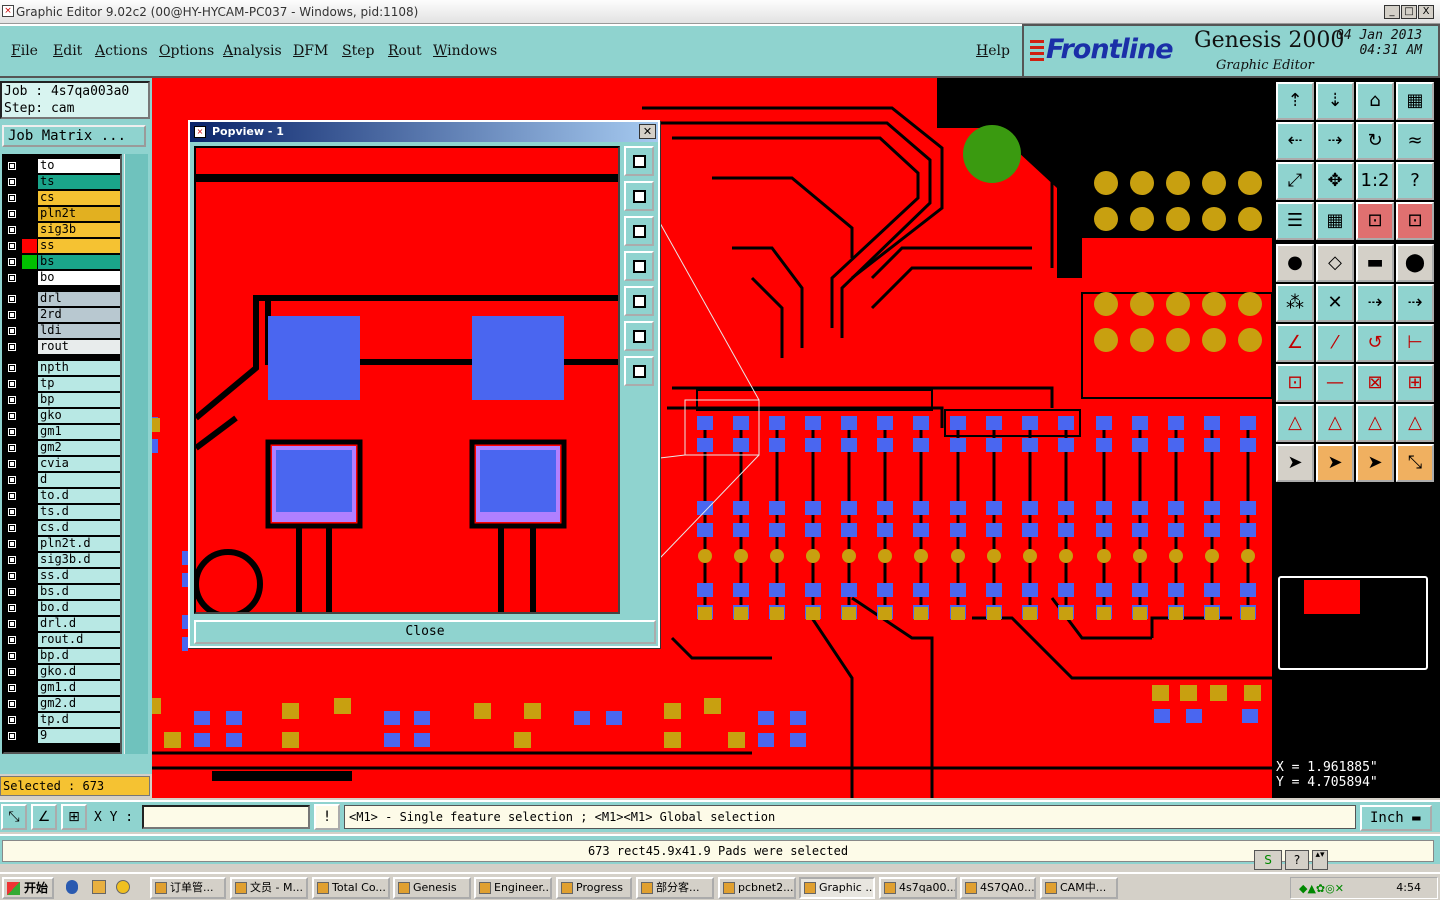 The width and height of the screenshot is (1440, 900). I want to click on overview-viewport, so click(1332, 597).